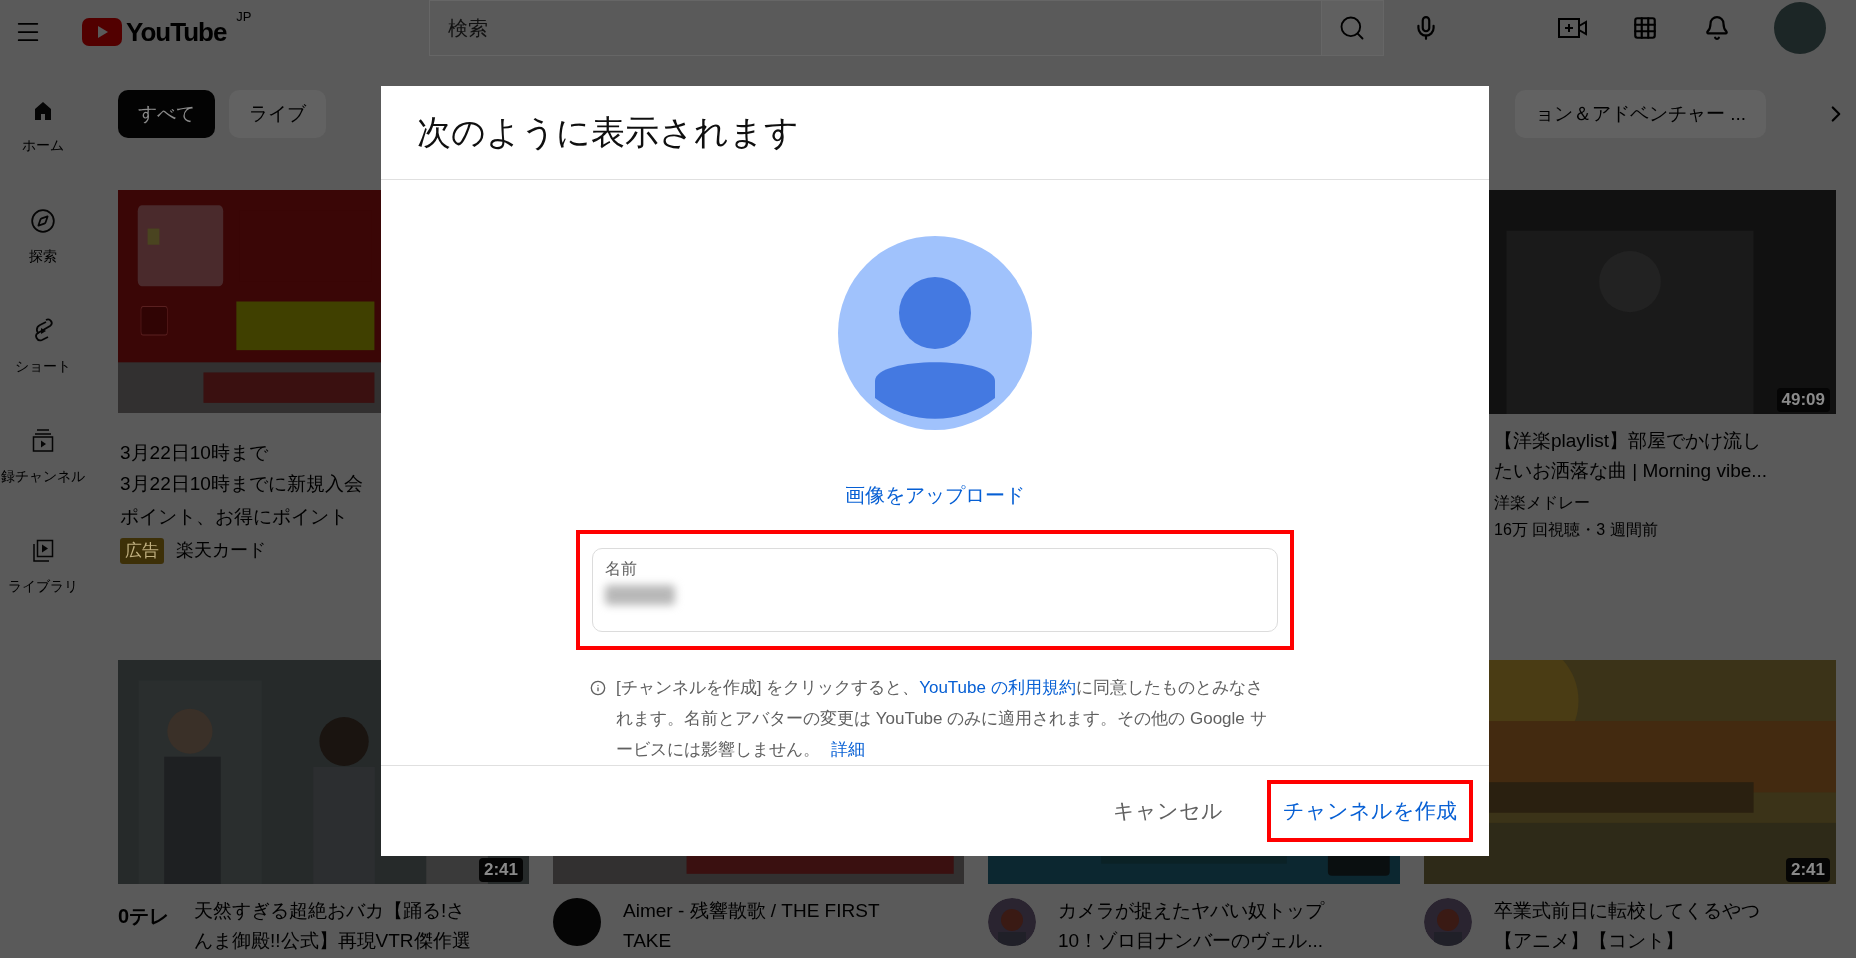 The image size is (1856, 958). I want to click on video-plus-icon, so click(1573, 28).